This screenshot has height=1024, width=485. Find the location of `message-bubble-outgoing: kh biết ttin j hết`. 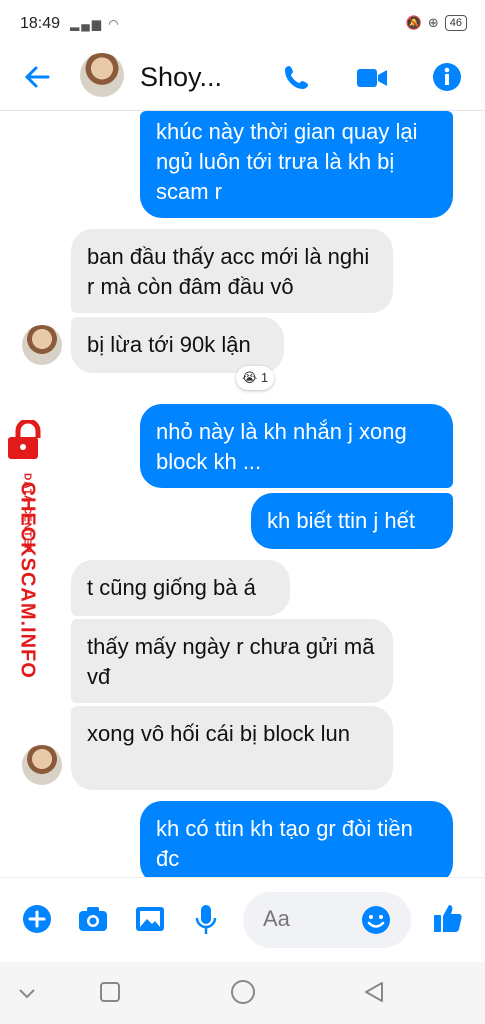

message-bubble-outgoing: kh biết ttin j hết is located at coordinates (352, 521).